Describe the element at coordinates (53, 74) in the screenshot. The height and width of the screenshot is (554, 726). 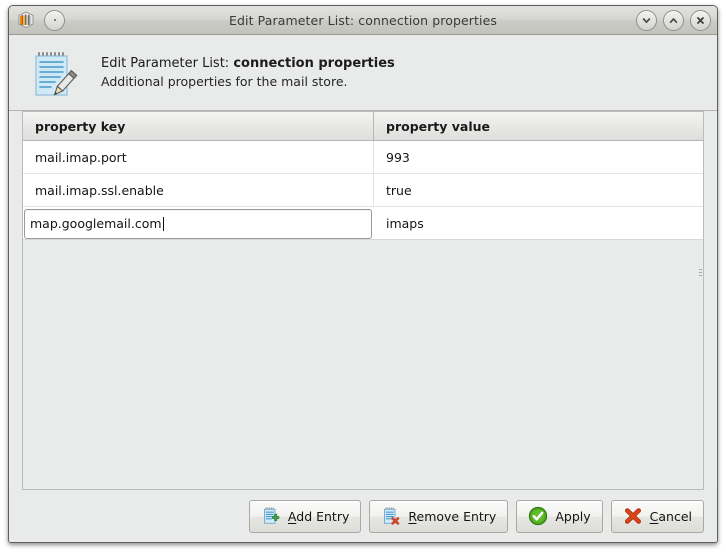
I see `notepad-pencil-icon` at that location.